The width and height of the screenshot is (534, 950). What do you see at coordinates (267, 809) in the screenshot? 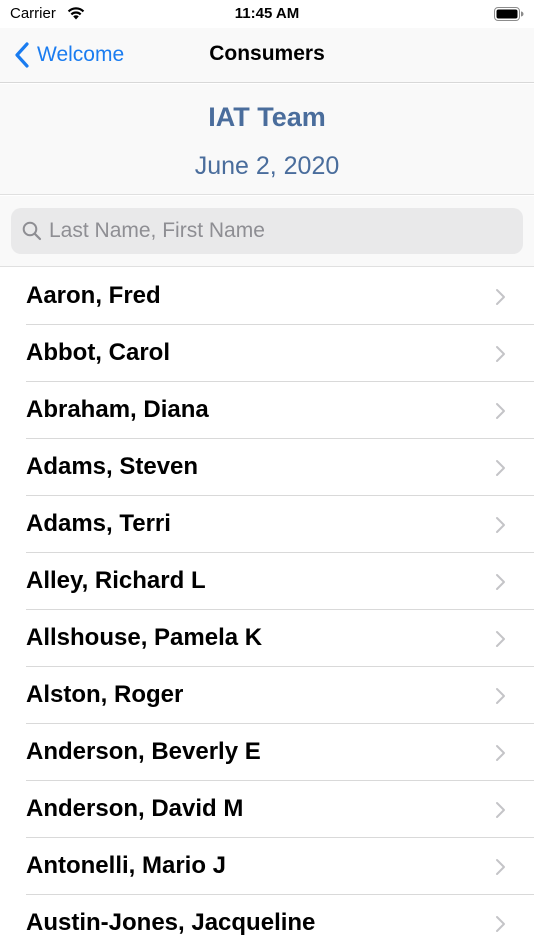
I see `consumer-row: Anderson, David M` at bounding box center [267, 809].